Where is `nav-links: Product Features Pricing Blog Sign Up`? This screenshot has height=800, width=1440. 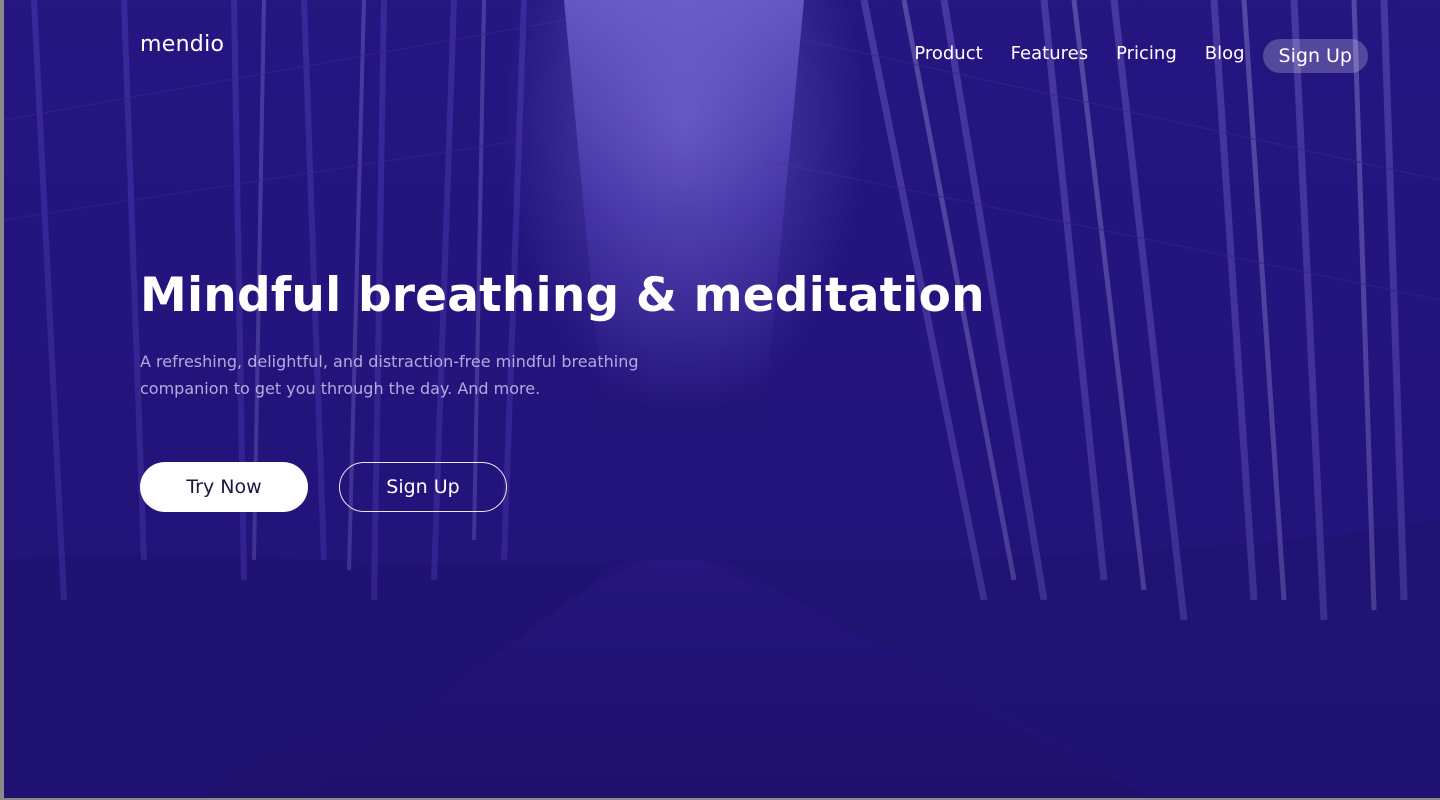 nav-links: Product Features Pricing Blog Sign Up is located at coordinates (1127, 53).